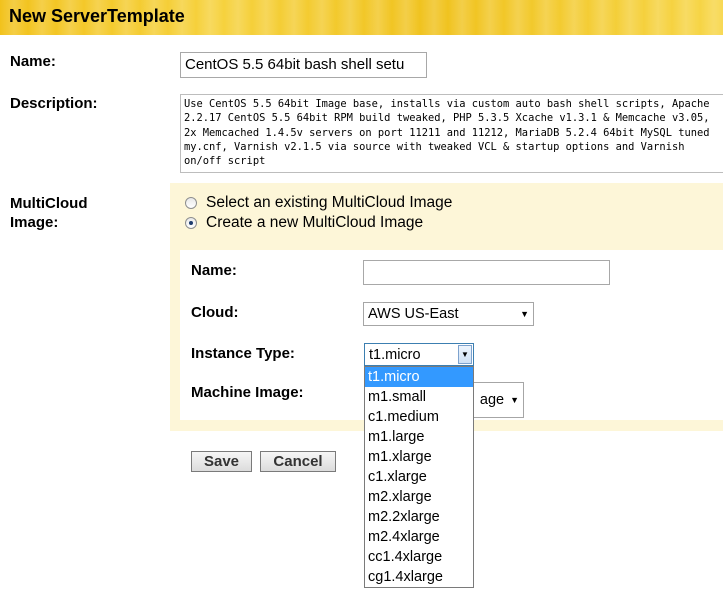 Image resolution: width=723 pixels, height=594 pixels. I want to click on header-bar: New ServerTemplate, so click(361, 17).